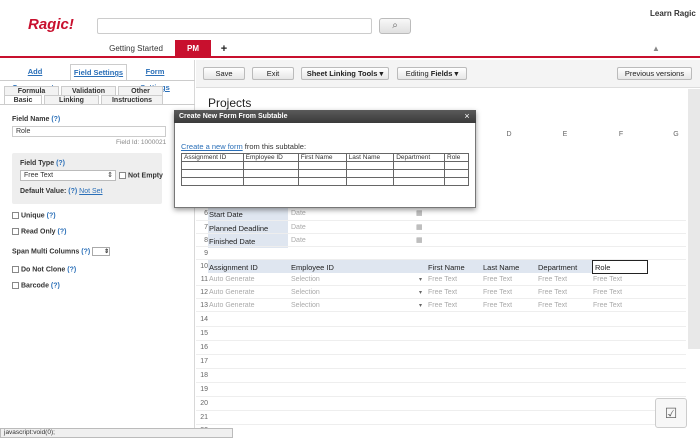 Image resolution: width=700 pixels, height=438 pixels. I want to click on unique-option: Unique (?), so click(34, 215).